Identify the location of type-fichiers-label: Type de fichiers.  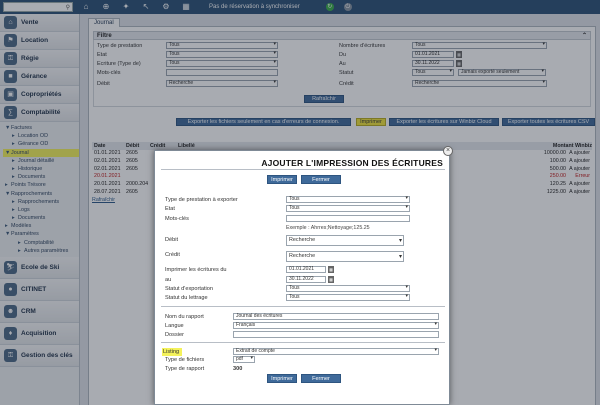
(185, 360).